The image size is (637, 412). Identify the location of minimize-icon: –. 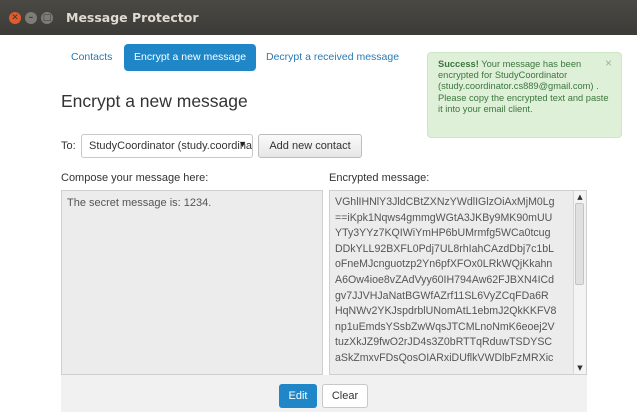
(31, 18).